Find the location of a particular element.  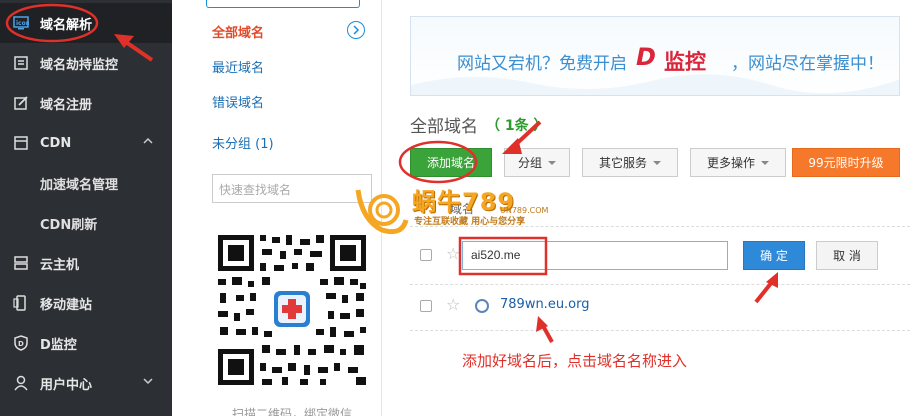

edit-icon is located at coordinates (21, 103).